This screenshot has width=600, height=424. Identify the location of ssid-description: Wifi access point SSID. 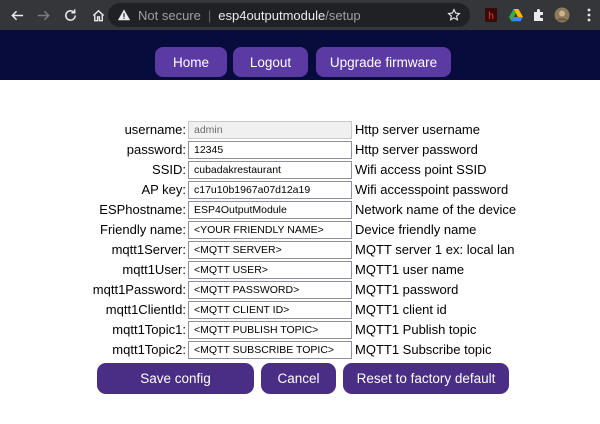
(421, 169).